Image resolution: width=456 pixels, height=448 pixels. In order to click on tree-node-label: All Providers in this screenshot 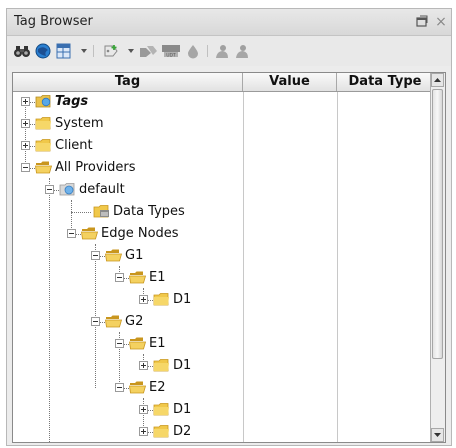, I will do `click(95, 167)`.